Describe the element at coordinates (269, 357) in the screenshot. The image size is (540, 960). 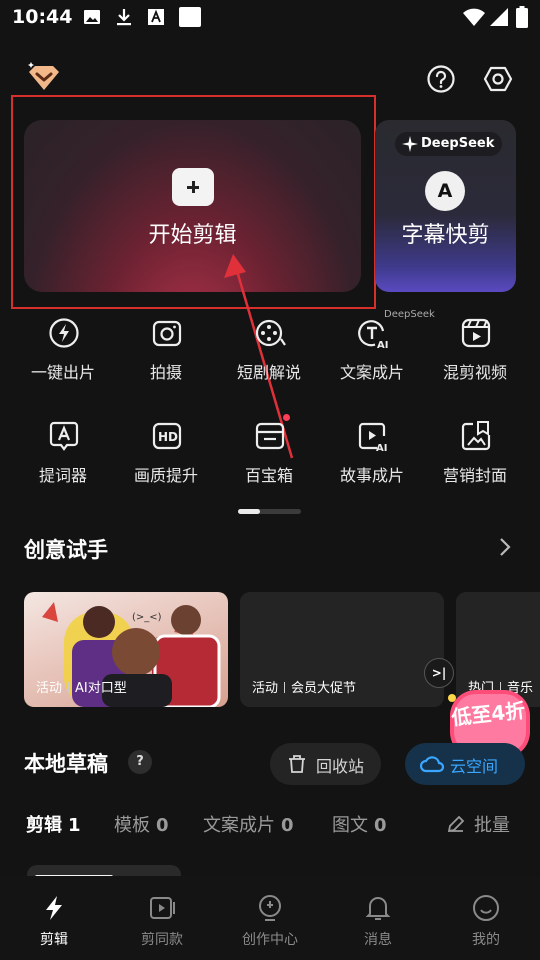
I see `tool-drama-commentary: 短剧解说` at that location.